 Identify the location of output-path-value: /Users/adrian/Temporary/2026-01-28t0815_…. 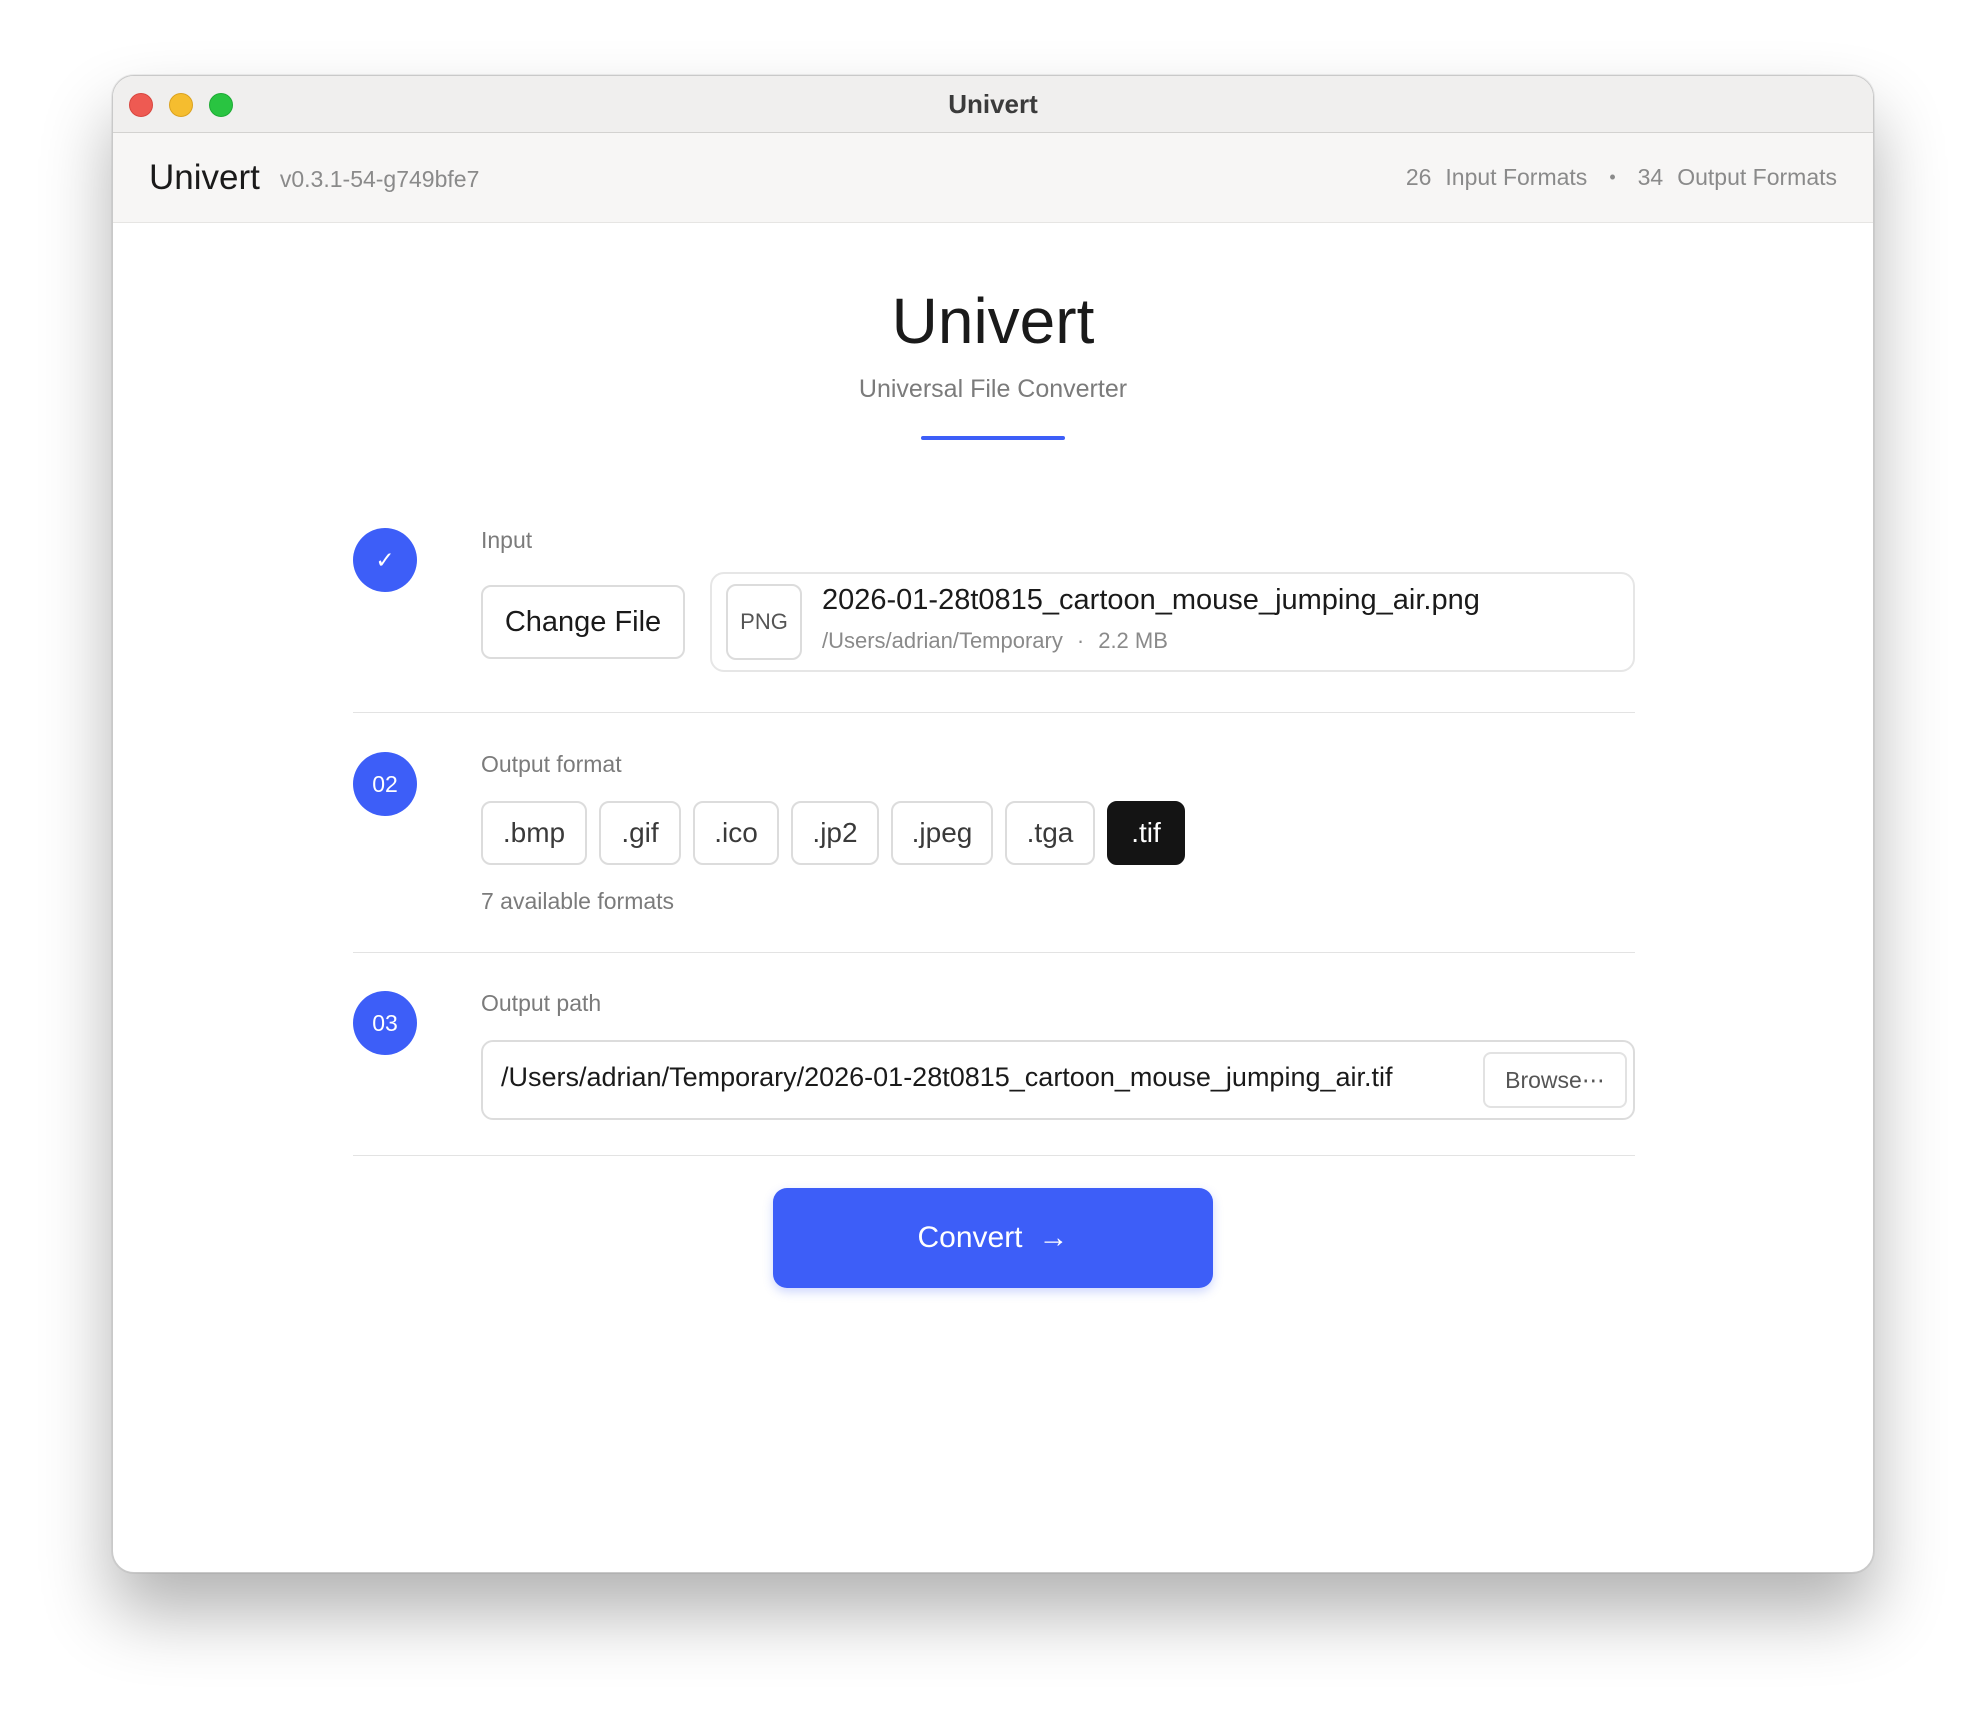
(947, 1077).